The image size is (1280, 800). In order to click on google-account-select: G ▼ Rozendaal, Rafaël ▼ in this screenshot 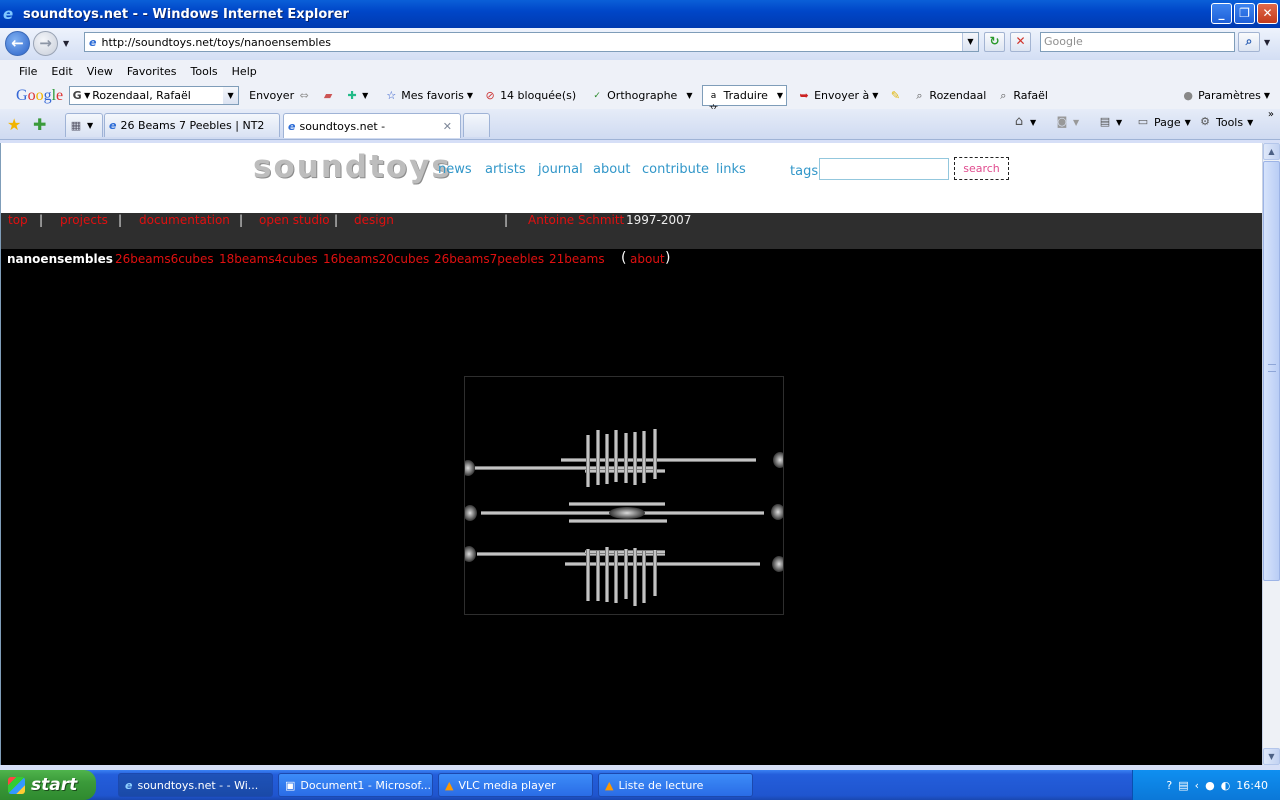, I will do `click(154, 95)`.